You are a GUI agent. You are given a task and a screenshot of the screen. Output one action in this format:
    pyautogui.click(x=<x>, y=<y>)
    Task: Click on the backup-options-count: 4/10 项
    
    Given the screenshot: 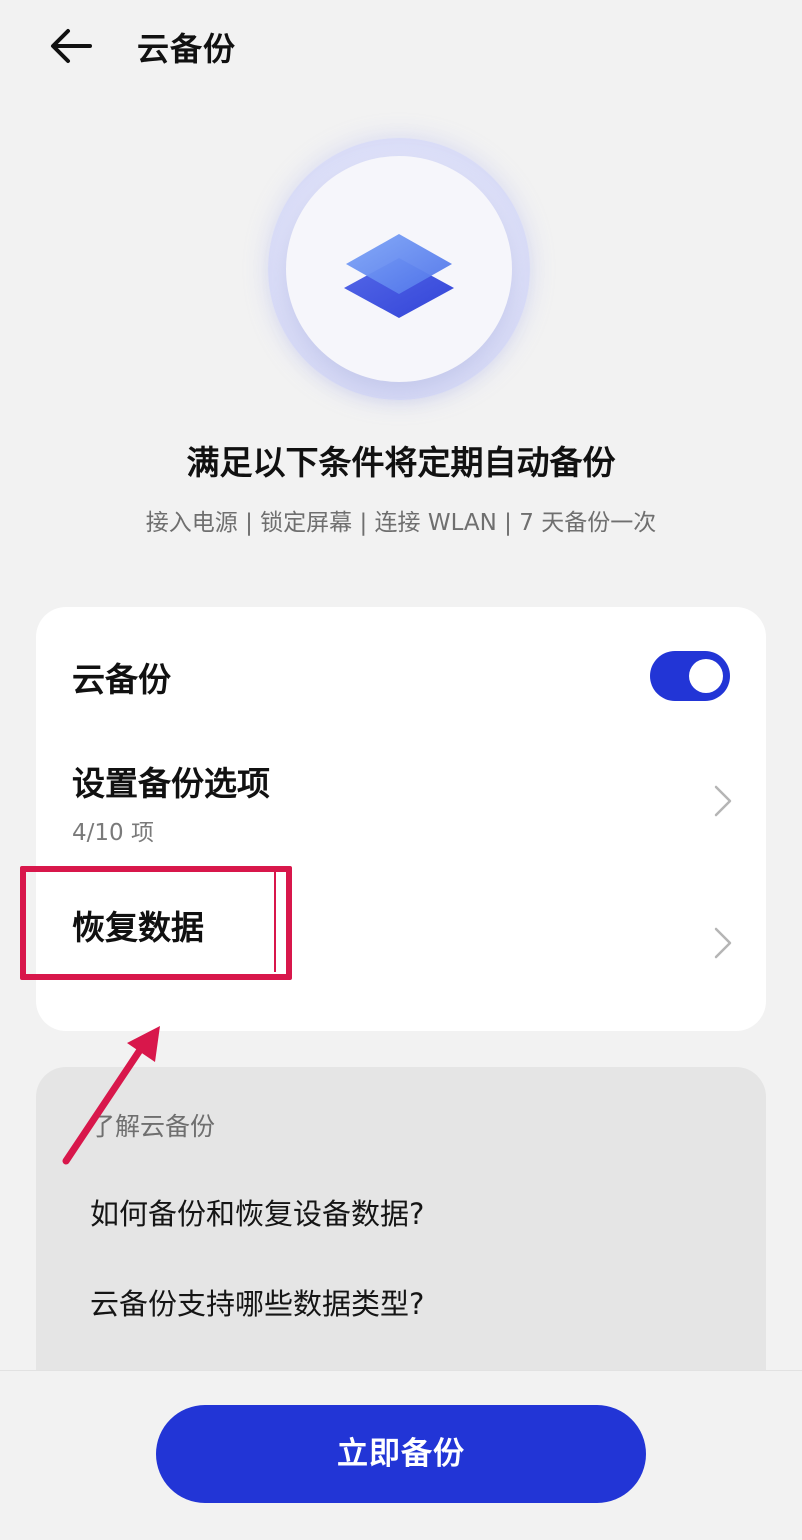 What is the action you would take?
    pyautogui.click(x=113, y=833)
    